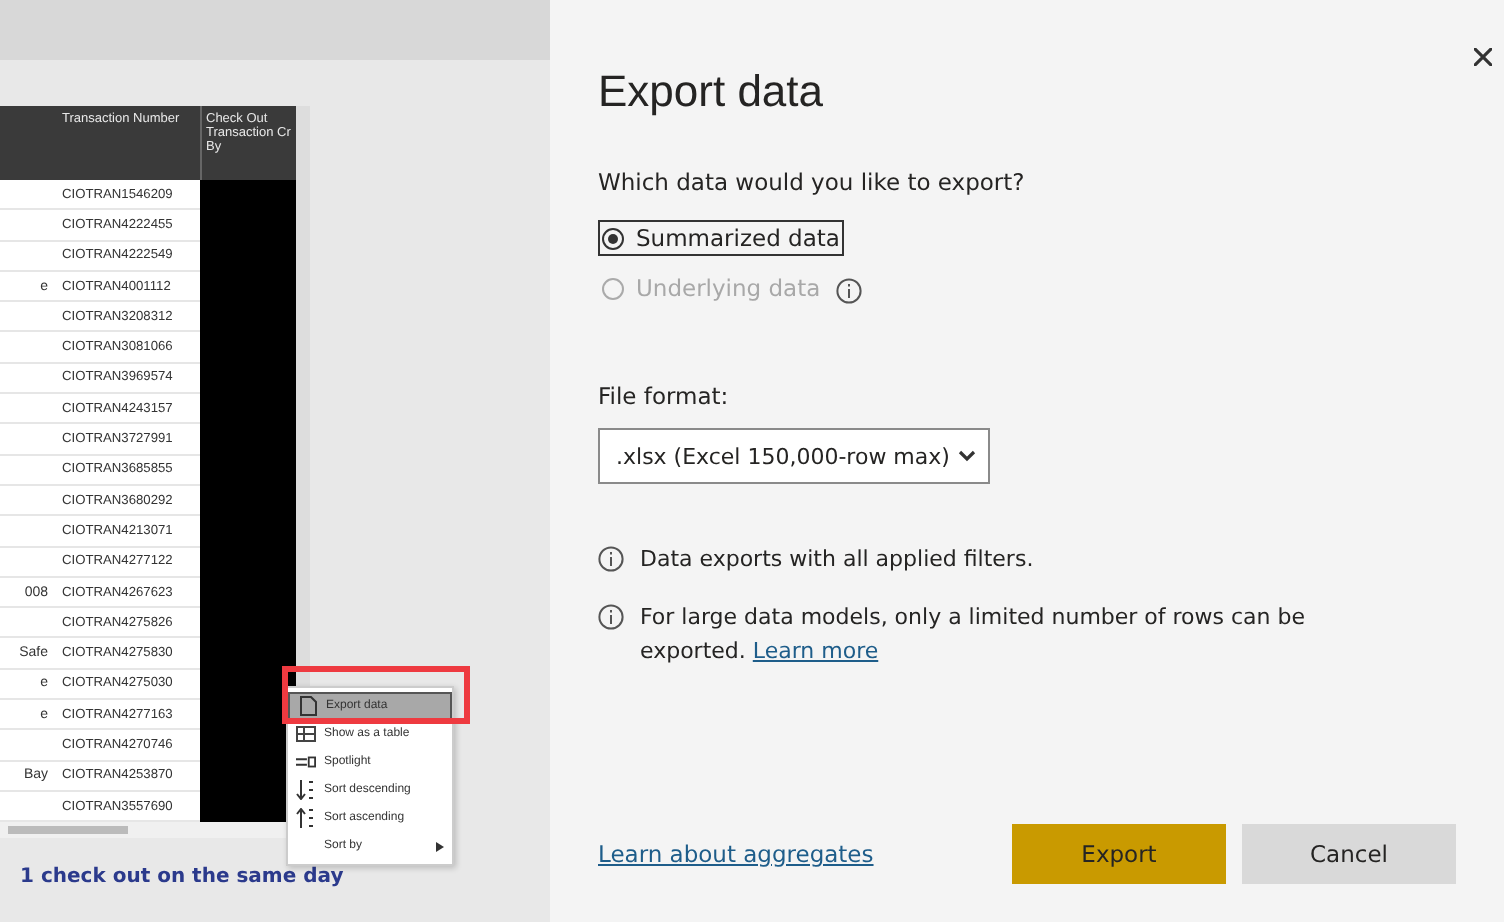 This screenshot has width=1504, height=922. Describe the element at coordinates (308, 706) in the screenshot. I see `document-icon` at that location.